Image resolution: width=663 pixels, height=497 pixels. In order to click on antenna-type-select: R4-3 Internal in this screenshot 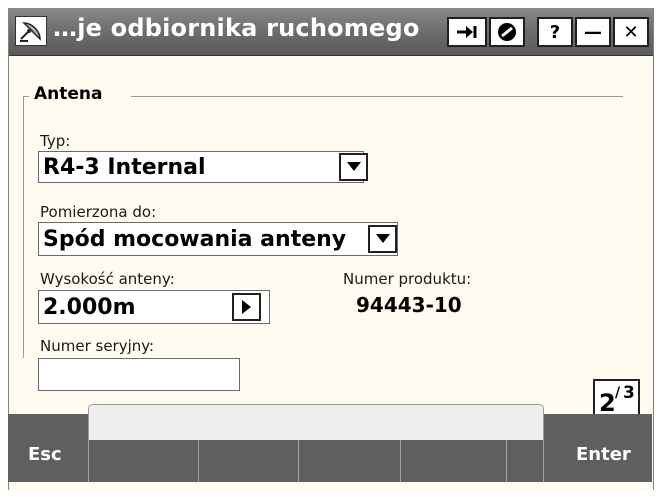, I will do `click(201, 167)`.